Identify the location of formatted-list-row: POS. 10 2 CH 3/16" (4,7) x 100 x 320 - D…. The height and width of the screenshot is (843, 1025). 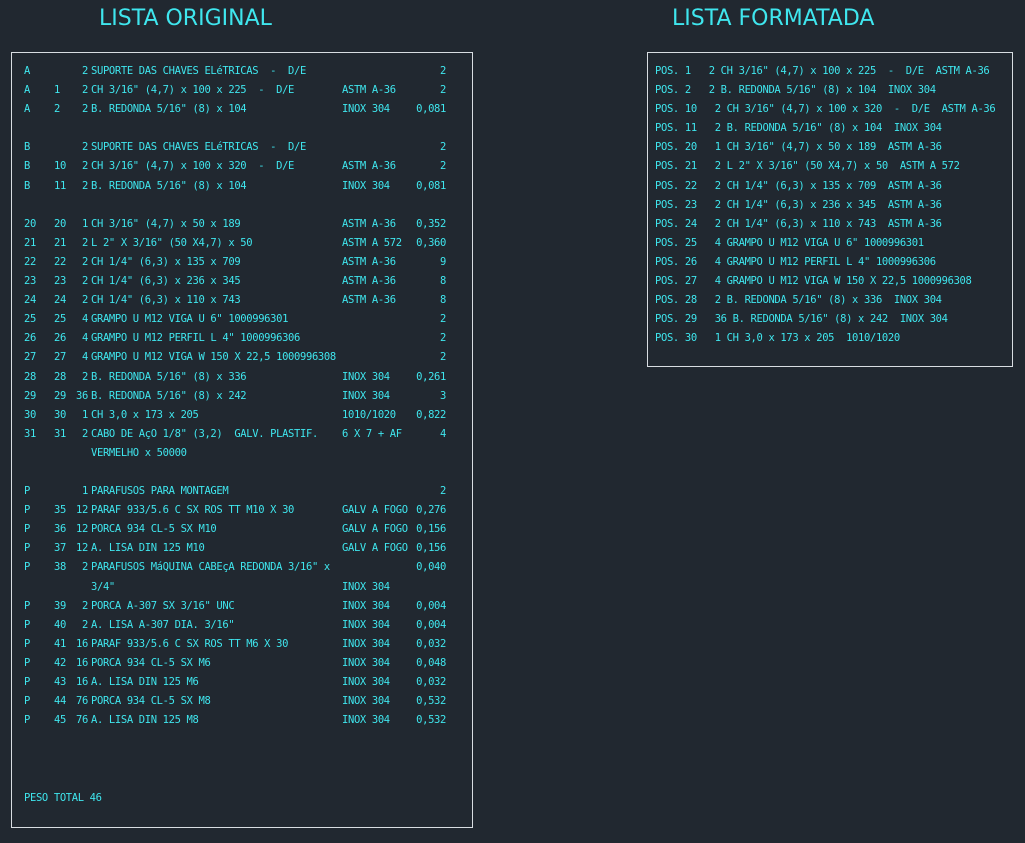
(825, 109).